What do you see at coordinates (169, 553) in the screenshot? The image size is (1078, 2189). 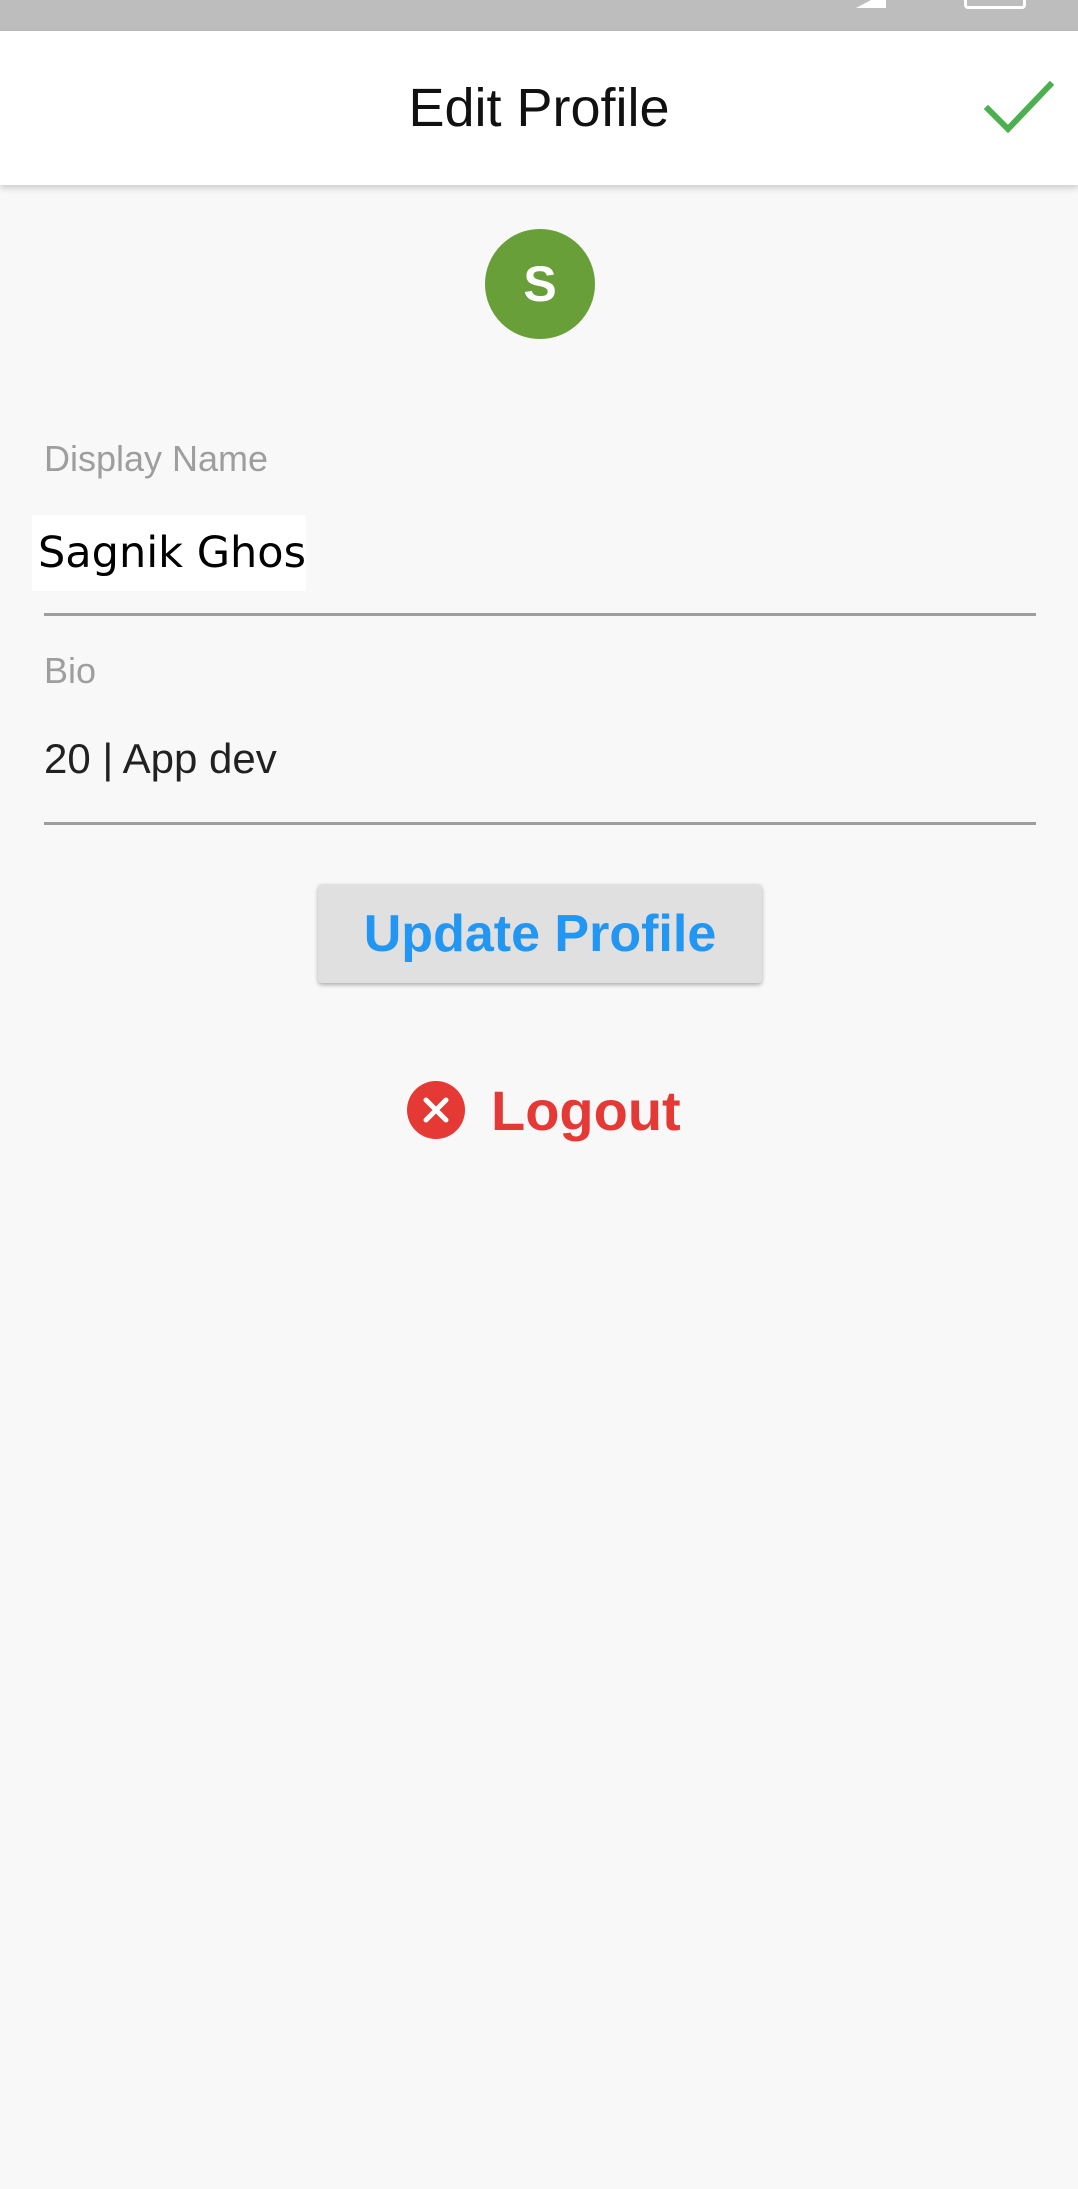 I see `display-name-input` at bounding box center [169, 553].